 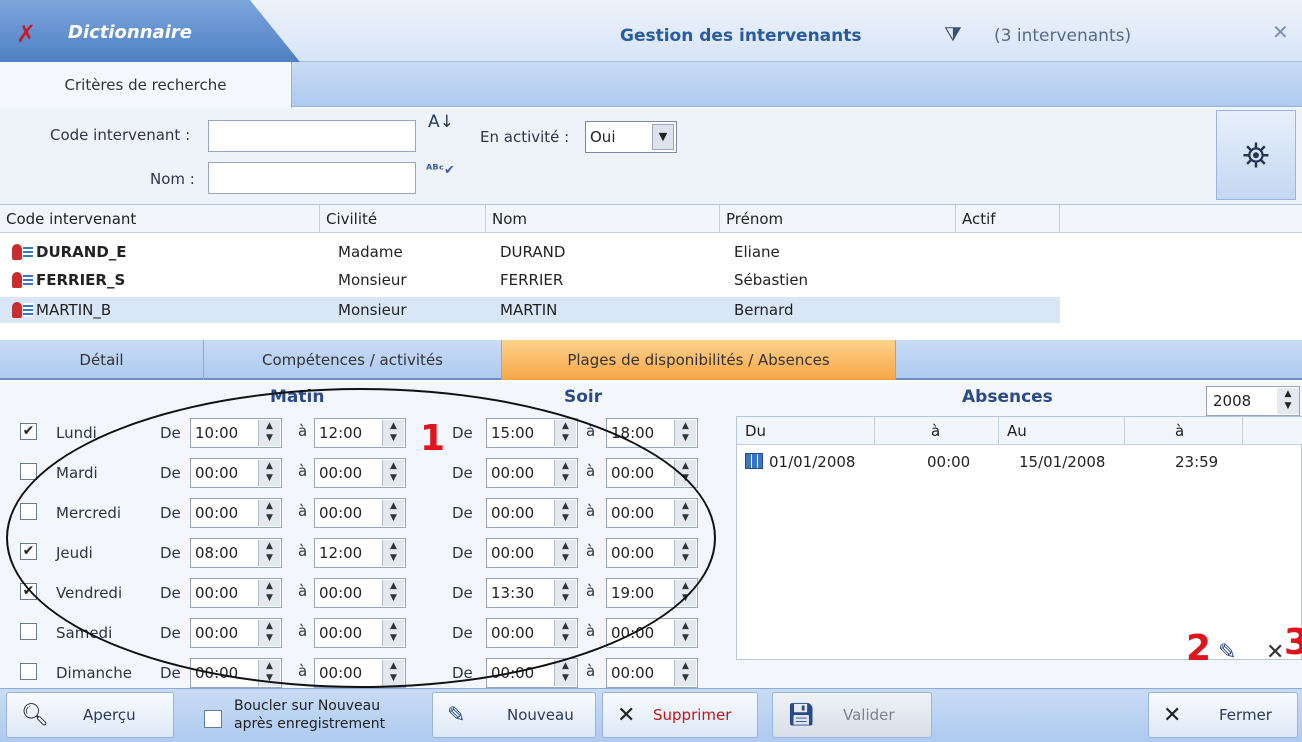 What do you see at coordinates (236, 433) in the screenshot?
I see `matin-start-field: 10:00 ▲ ▼` at bounding box center [236, 433].